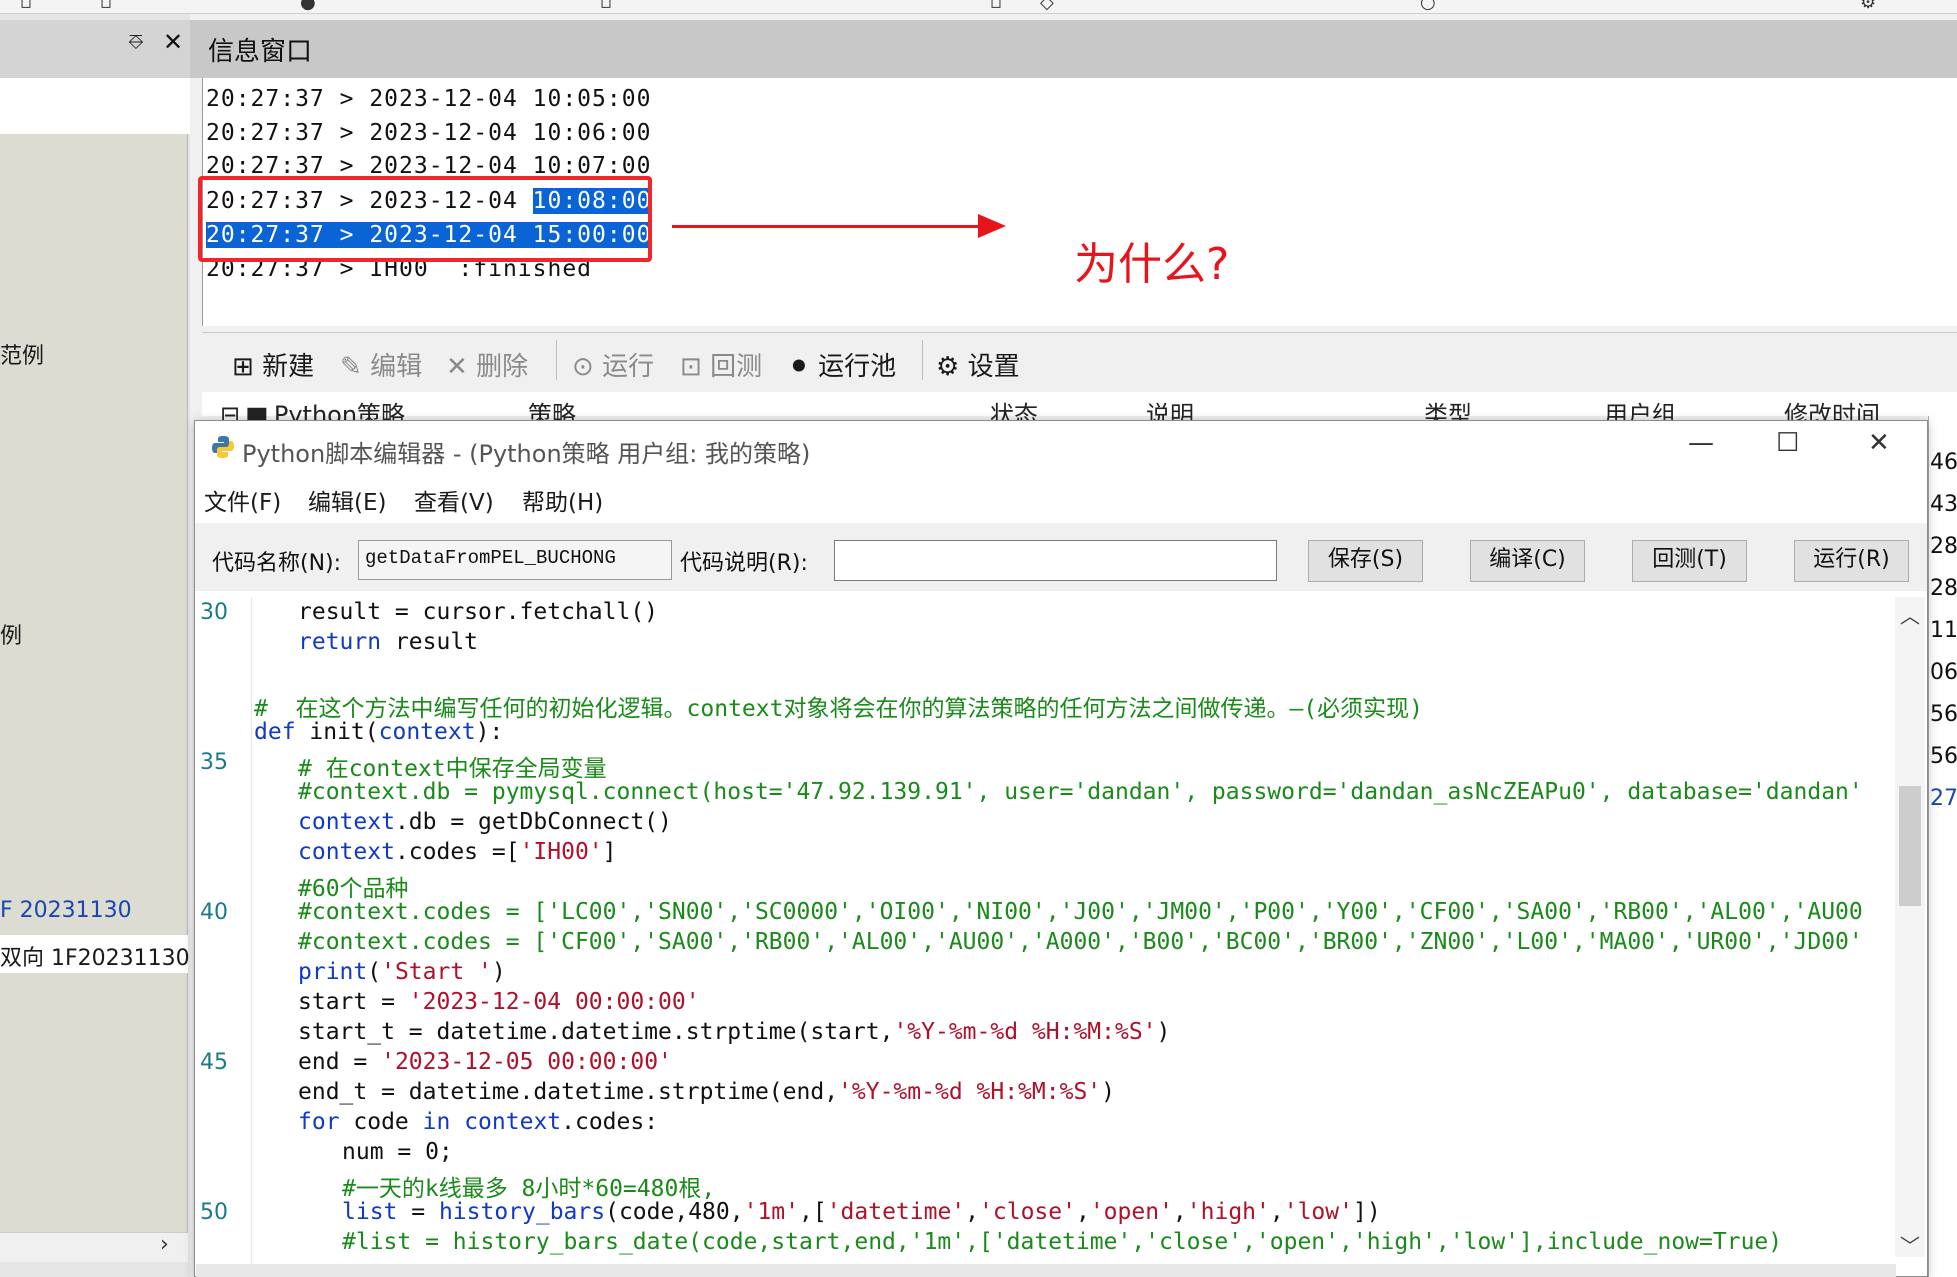  Describe the element at coordinates (1943, 630) in the screenshot. I see `list-cell: 11` at that location.